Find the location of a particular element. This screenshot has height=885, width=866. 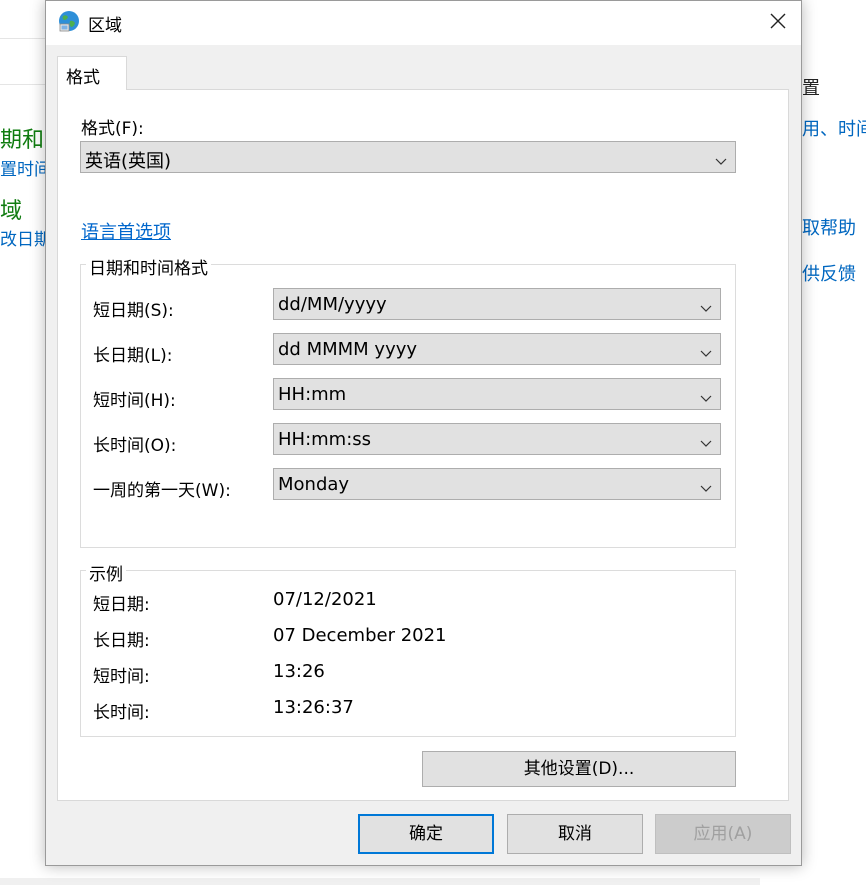

ok-button: 确定 is located at coordinates (426, 834).